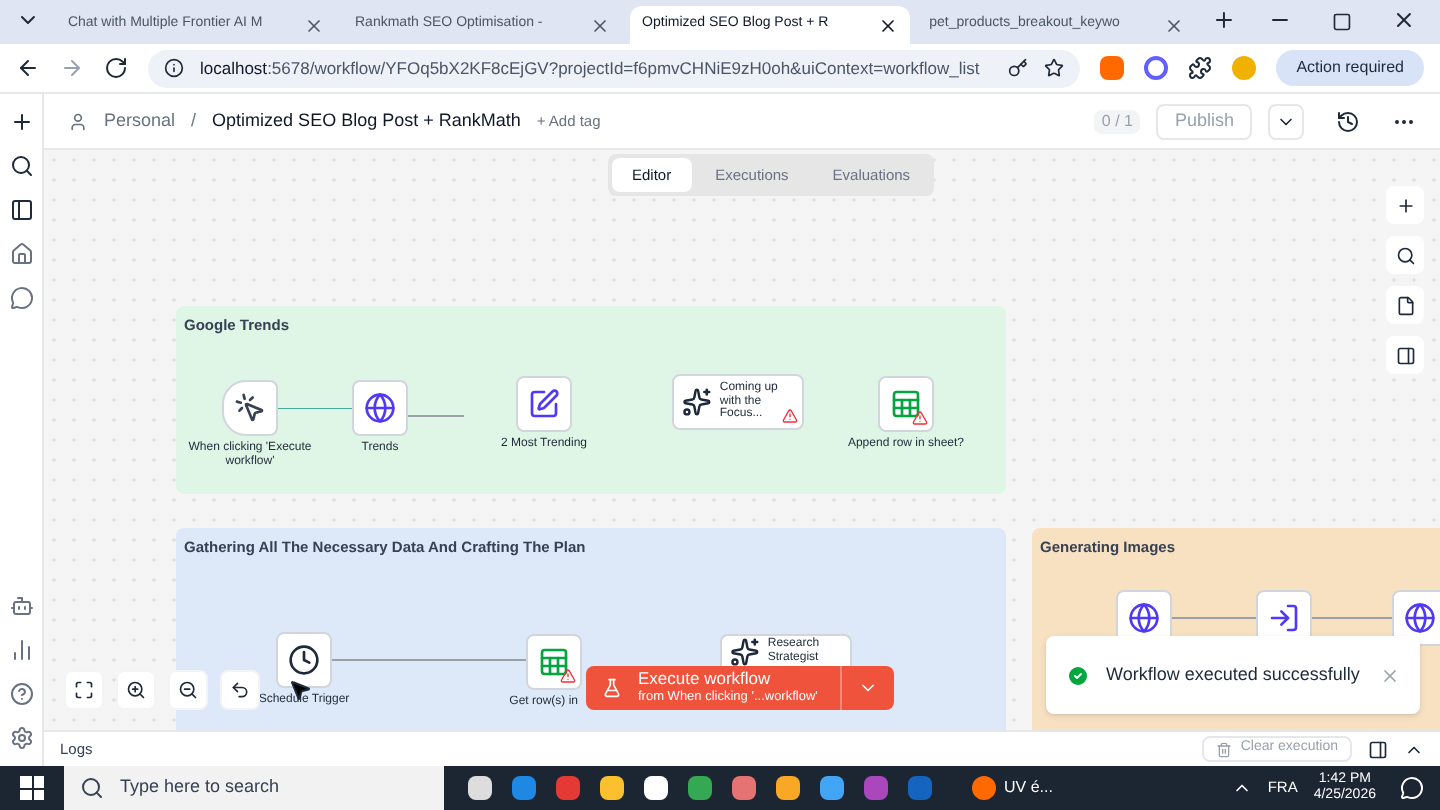 This screenshot has width=1440, height=810. Describe the element at coordinates (200, 787) in the screenshot. I see `search-placeholder: Type here to search` at that location.